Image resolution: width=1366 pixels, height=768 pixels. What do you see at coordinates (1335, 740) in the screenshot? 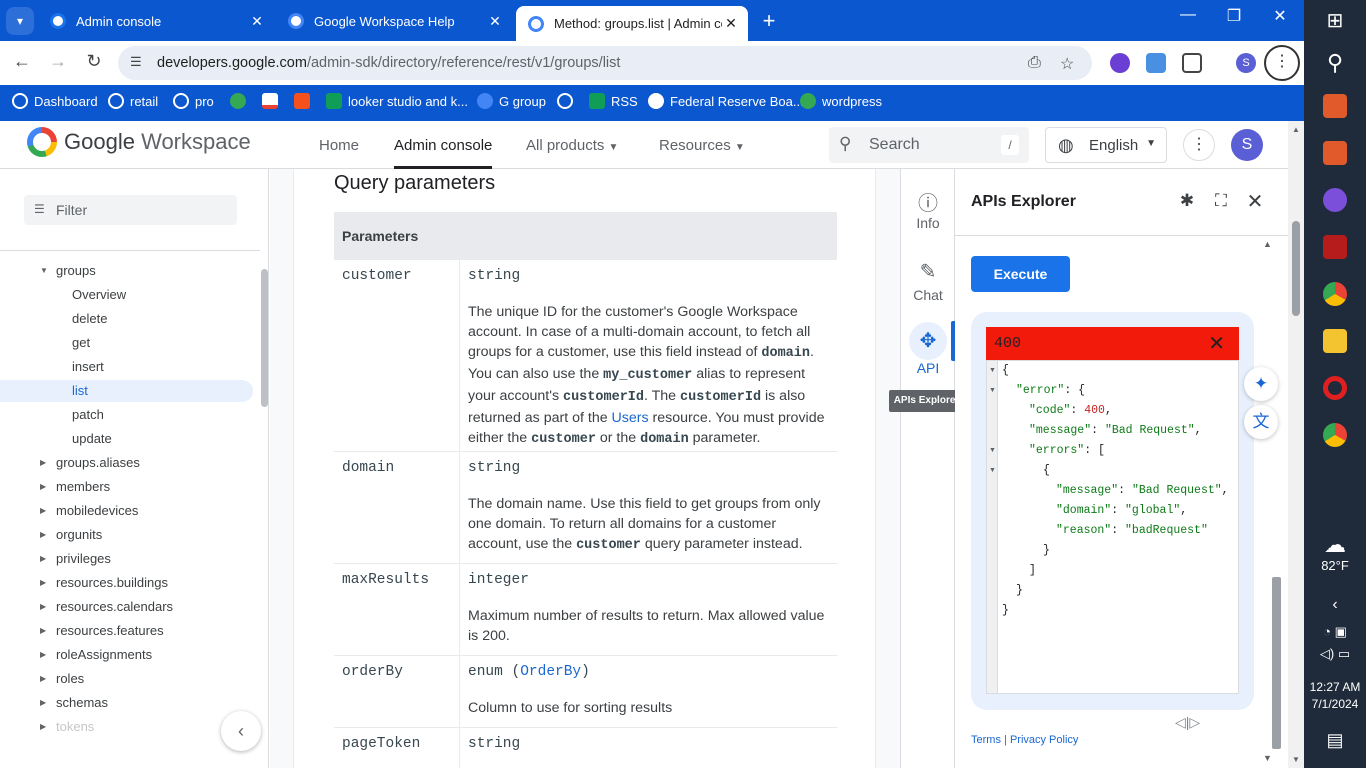
I see `notifications-icon: ▤` at bounding box center [1335, 740].